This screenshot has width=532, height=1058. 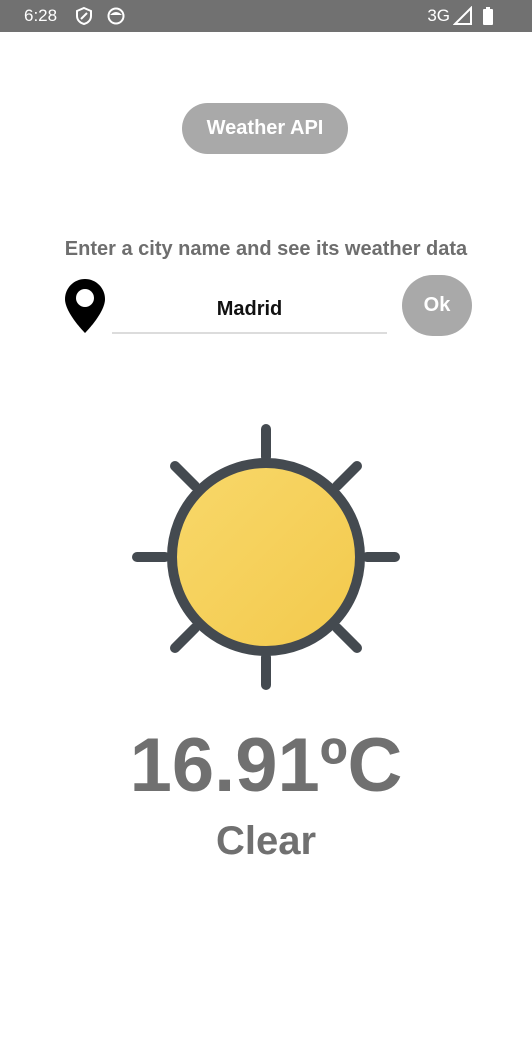 What do you see at coordinates (41, 15) in the screenshot?
I see `status-time: 6:28` at bounding box center [41, 15].